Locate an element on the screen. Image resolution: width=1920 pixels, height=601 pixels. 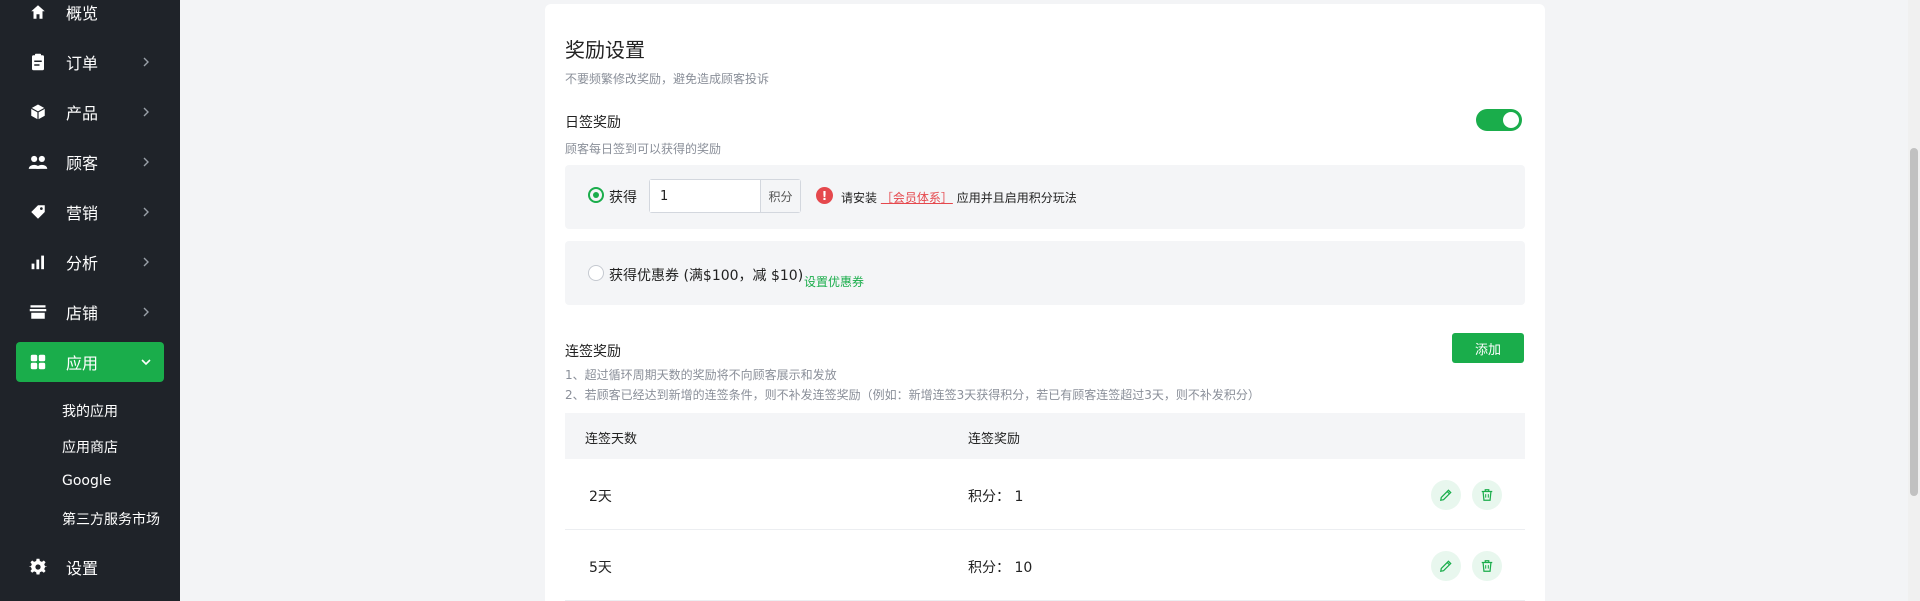
sidebar-item-apps: 应用 is located at coordinates (90, 362).